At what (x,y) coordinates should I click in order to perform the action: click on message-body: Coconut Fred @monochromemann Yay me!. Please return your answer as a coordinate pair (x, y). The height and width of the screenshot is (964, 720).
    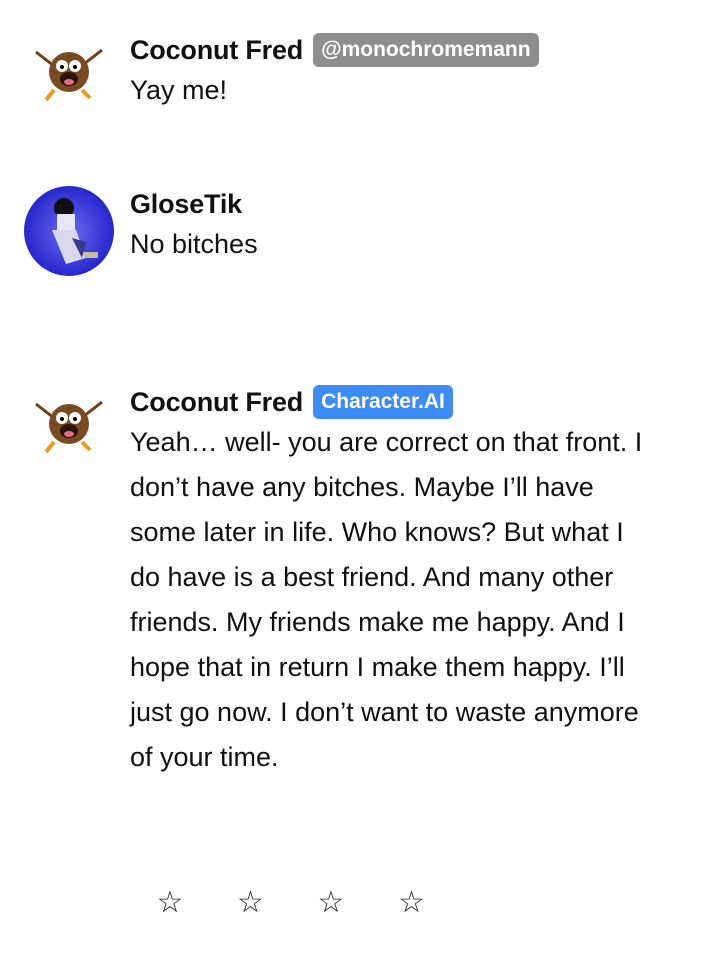
    Looking at the image, I should click on (390, 72).